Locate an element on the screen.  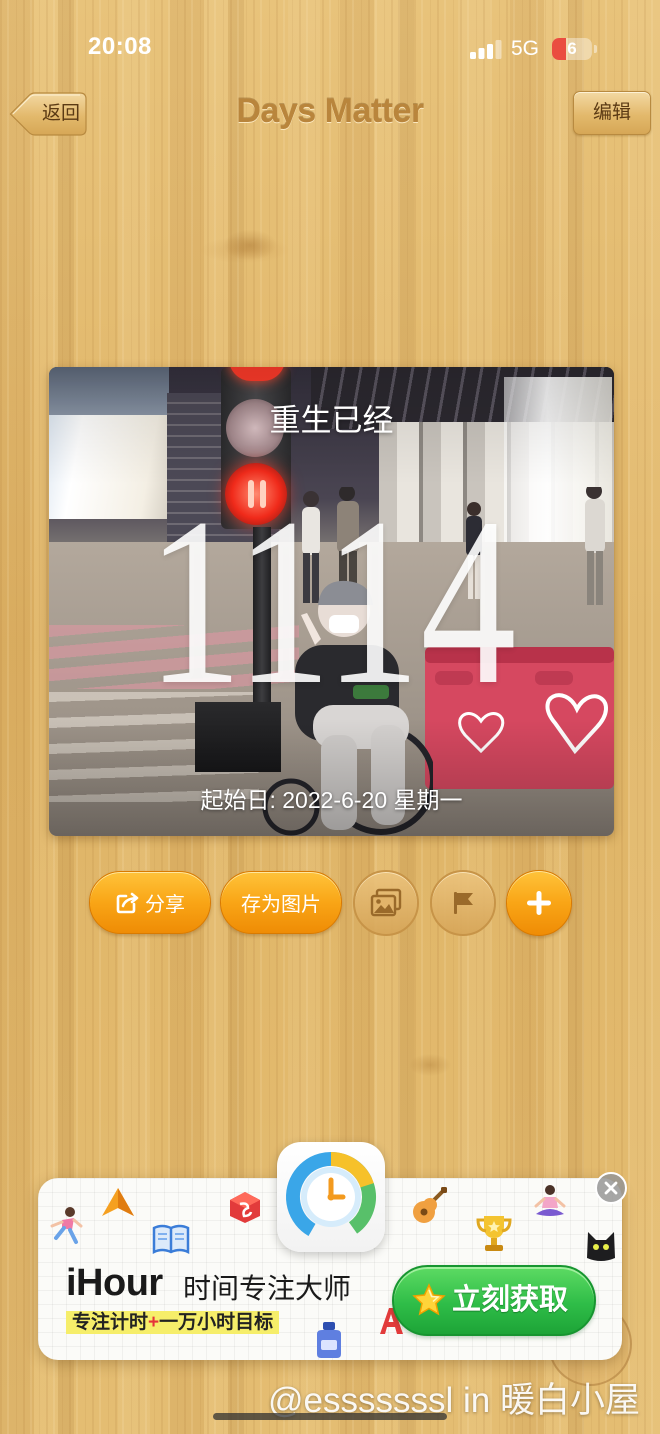
flag-icon is located at coordinates (463, 903).